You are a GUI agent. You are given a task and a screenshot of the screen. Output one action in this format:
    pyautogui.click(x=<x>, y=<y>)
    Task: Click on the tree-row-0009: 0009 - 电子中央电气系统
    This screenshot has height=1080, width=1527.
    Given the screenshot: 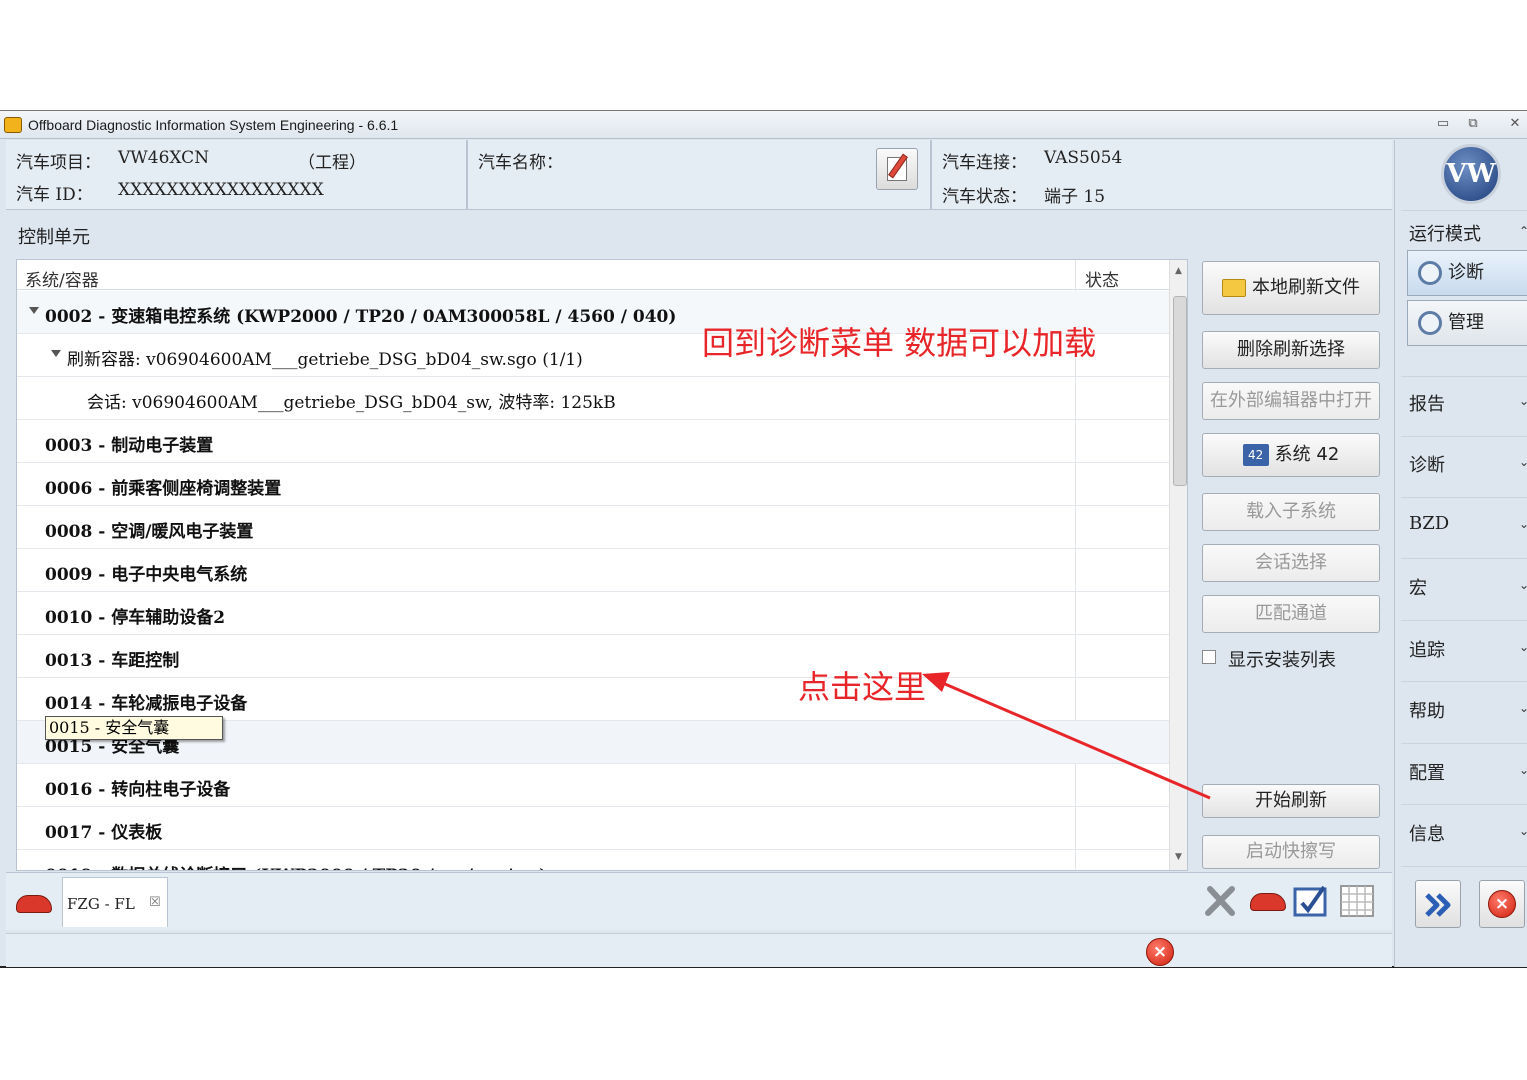 What is the action you would take?
    pyautogui.click(x=593, y=570)
    